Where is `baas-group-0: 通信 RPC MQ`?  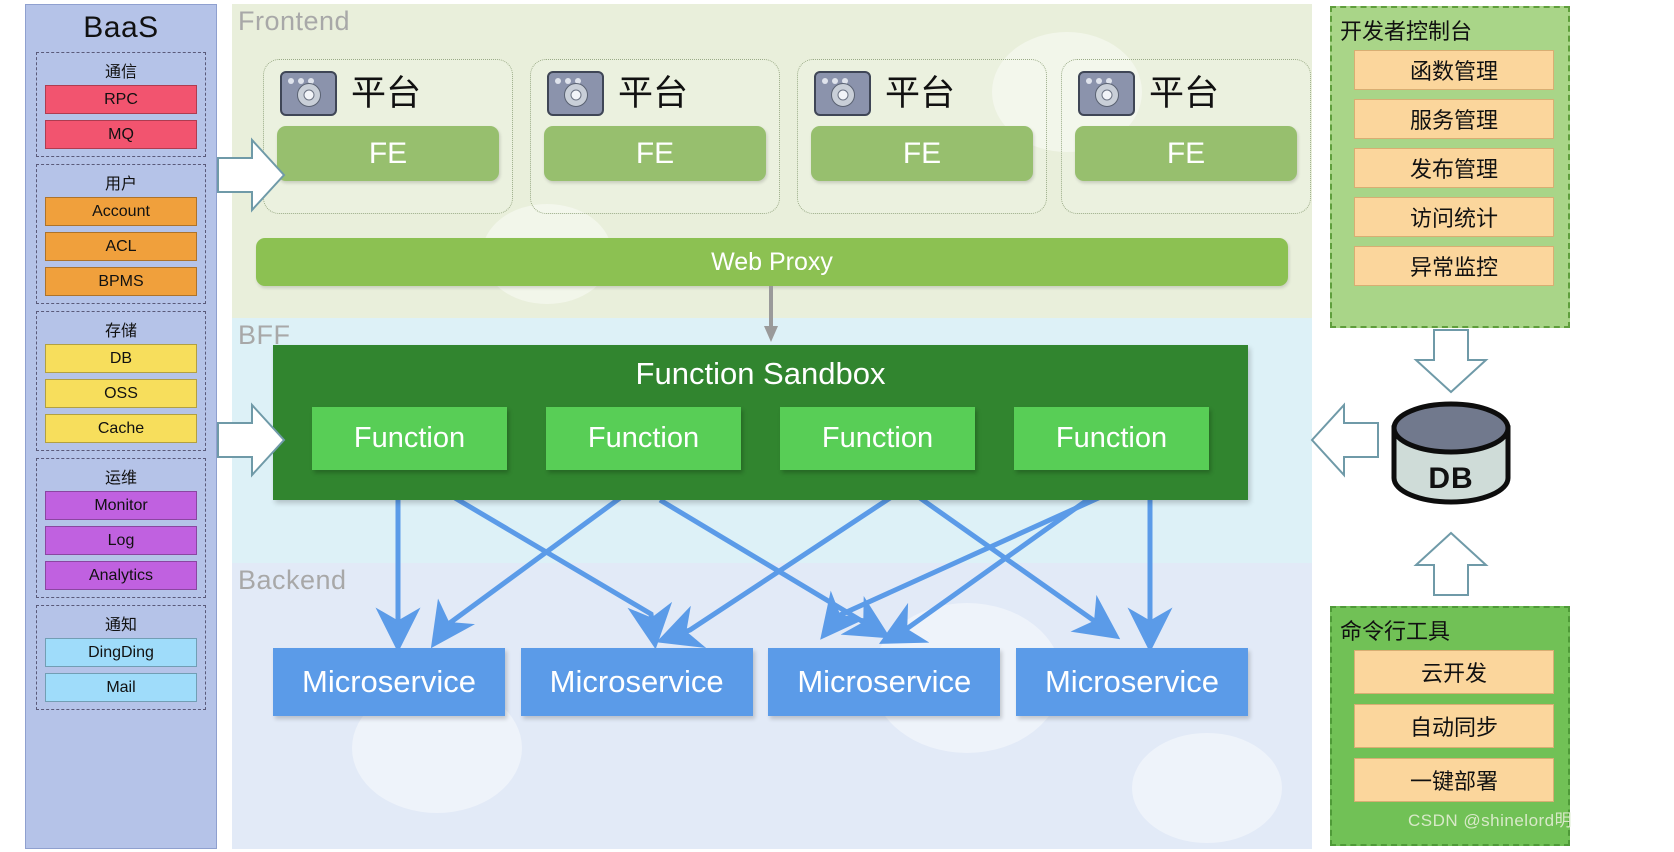 baas-group-0: 通信 RPC MQ is located at coordinates (121, 104).